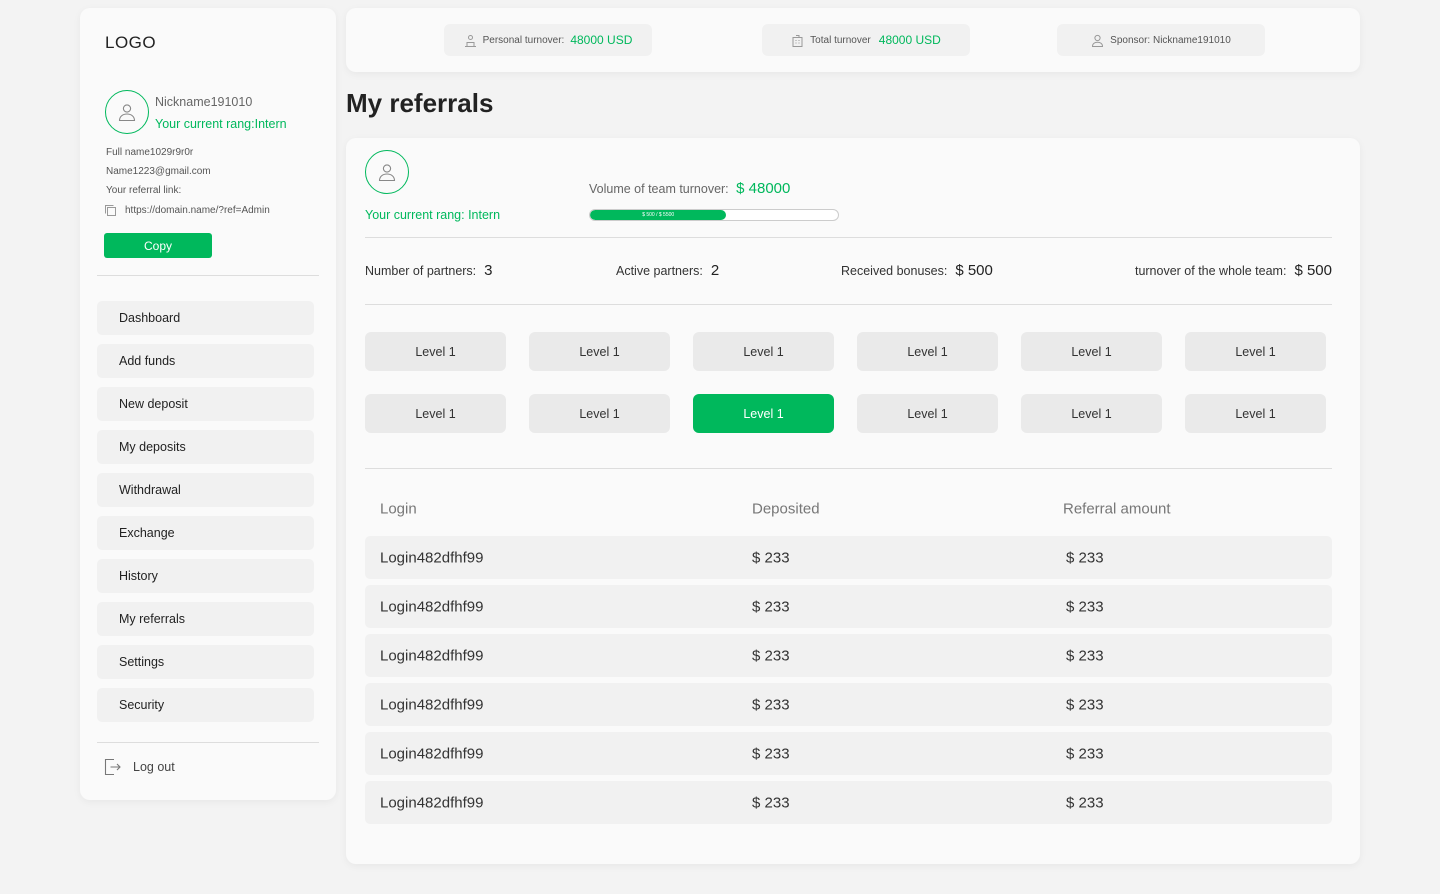 Image resolution: width=1440 pixels, height=894 pixels. What do you see at coordinates (470, 40) in the screenshot?
I see `user-chart-icon` at bounding box center [470, 40].